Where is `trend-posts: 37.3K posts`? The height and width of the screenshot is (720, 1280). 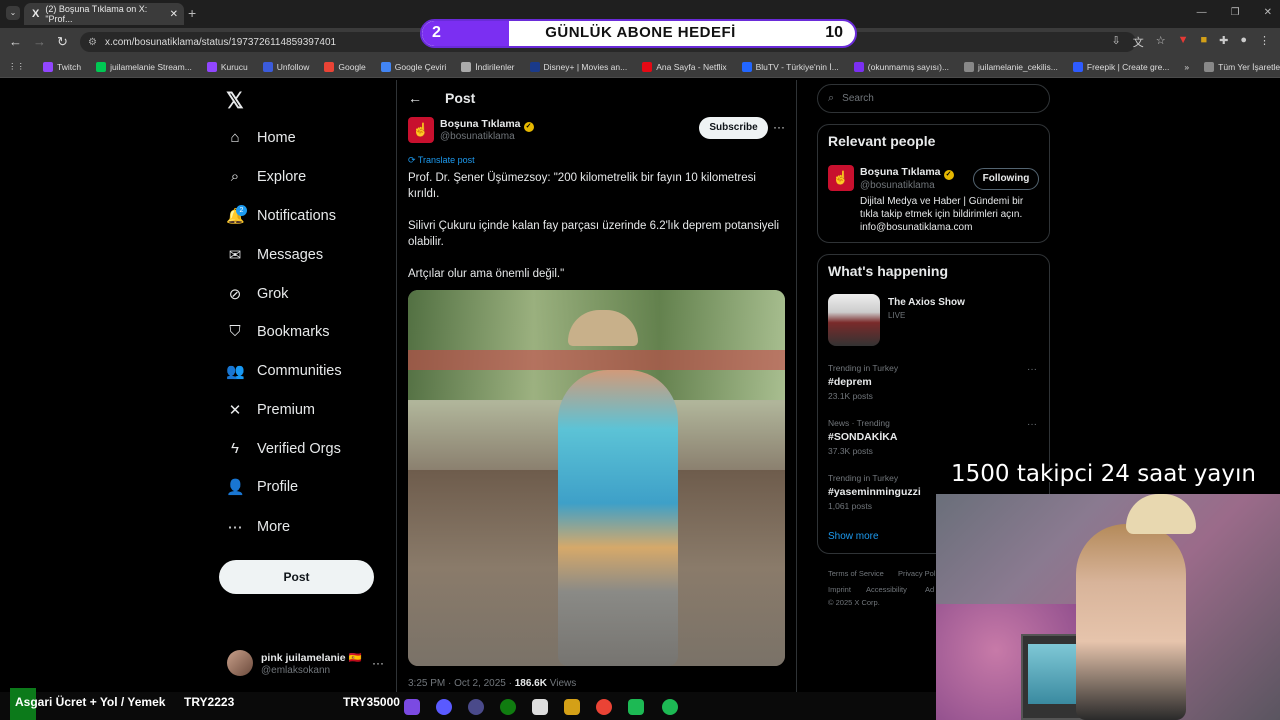
trend-posts: 37.3K posts is located at coordinates (850, 451).